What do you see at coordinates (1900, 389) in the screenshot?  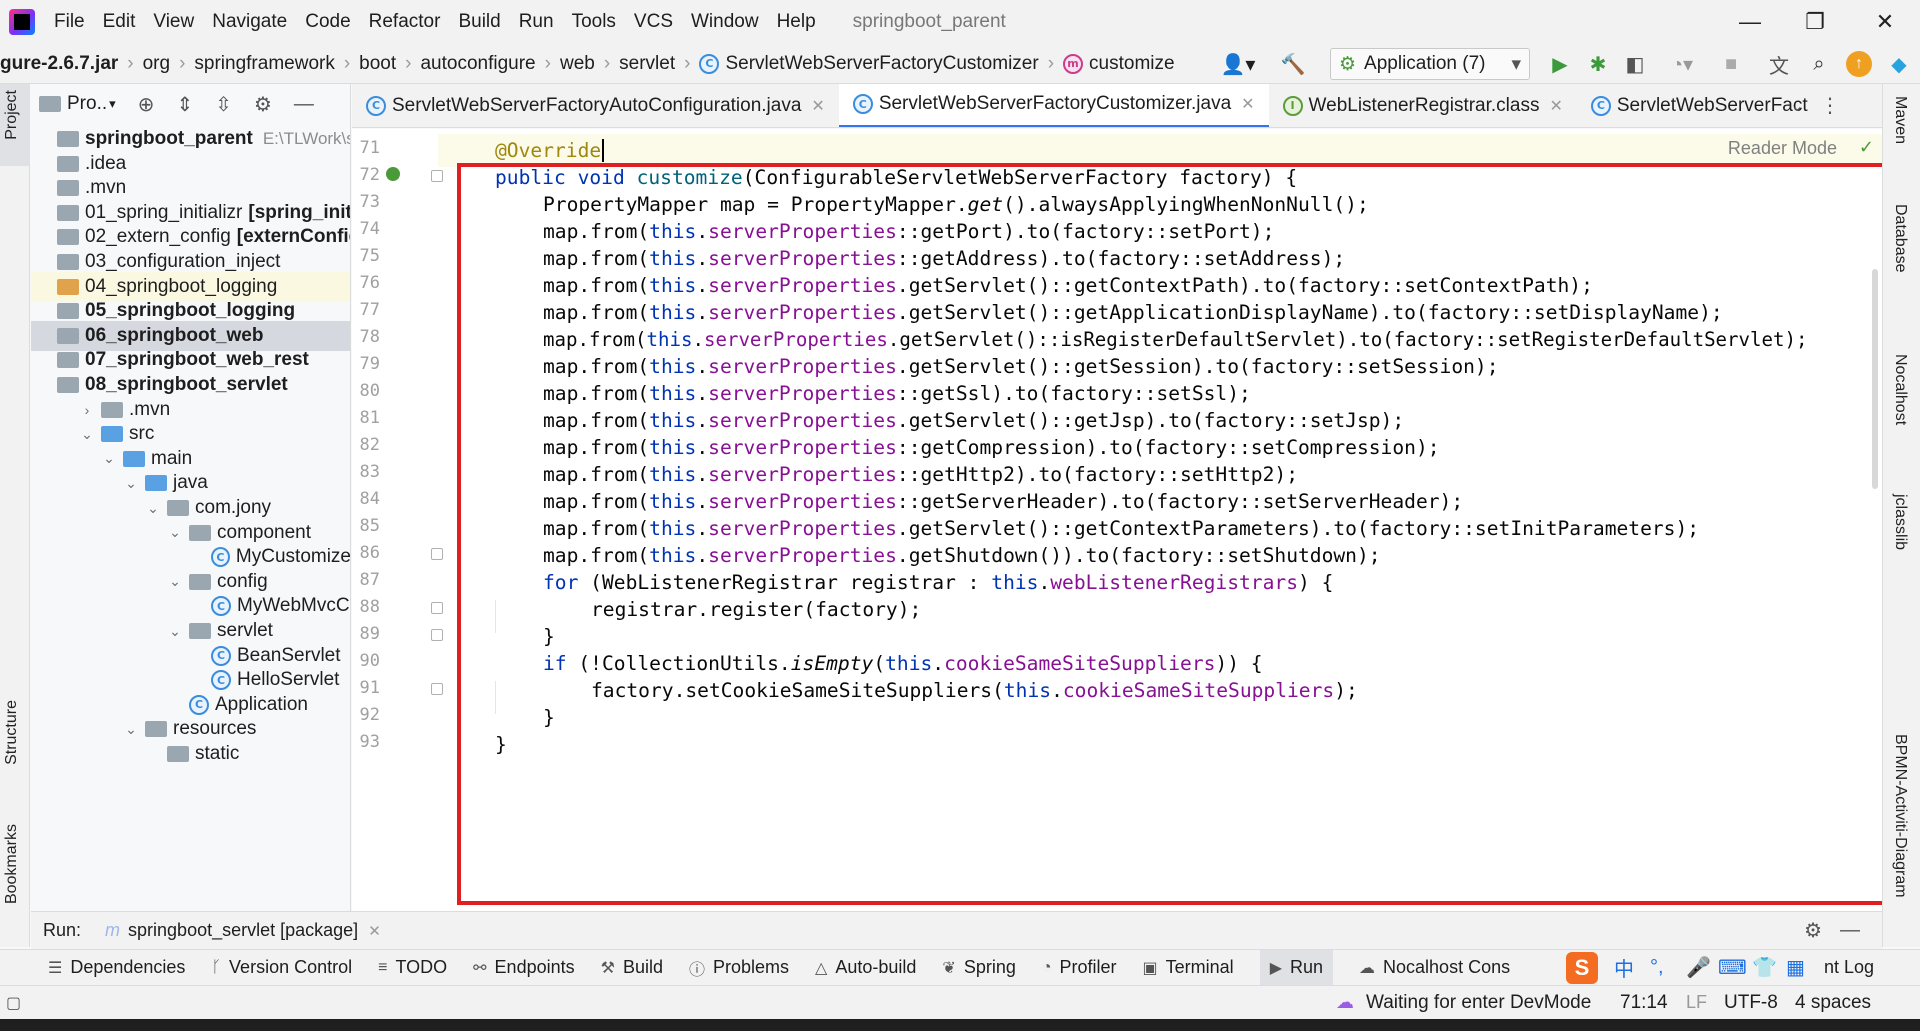 I see `nocalhost-tool-tab: Nocalhost` at bounding box center [1900, 389].